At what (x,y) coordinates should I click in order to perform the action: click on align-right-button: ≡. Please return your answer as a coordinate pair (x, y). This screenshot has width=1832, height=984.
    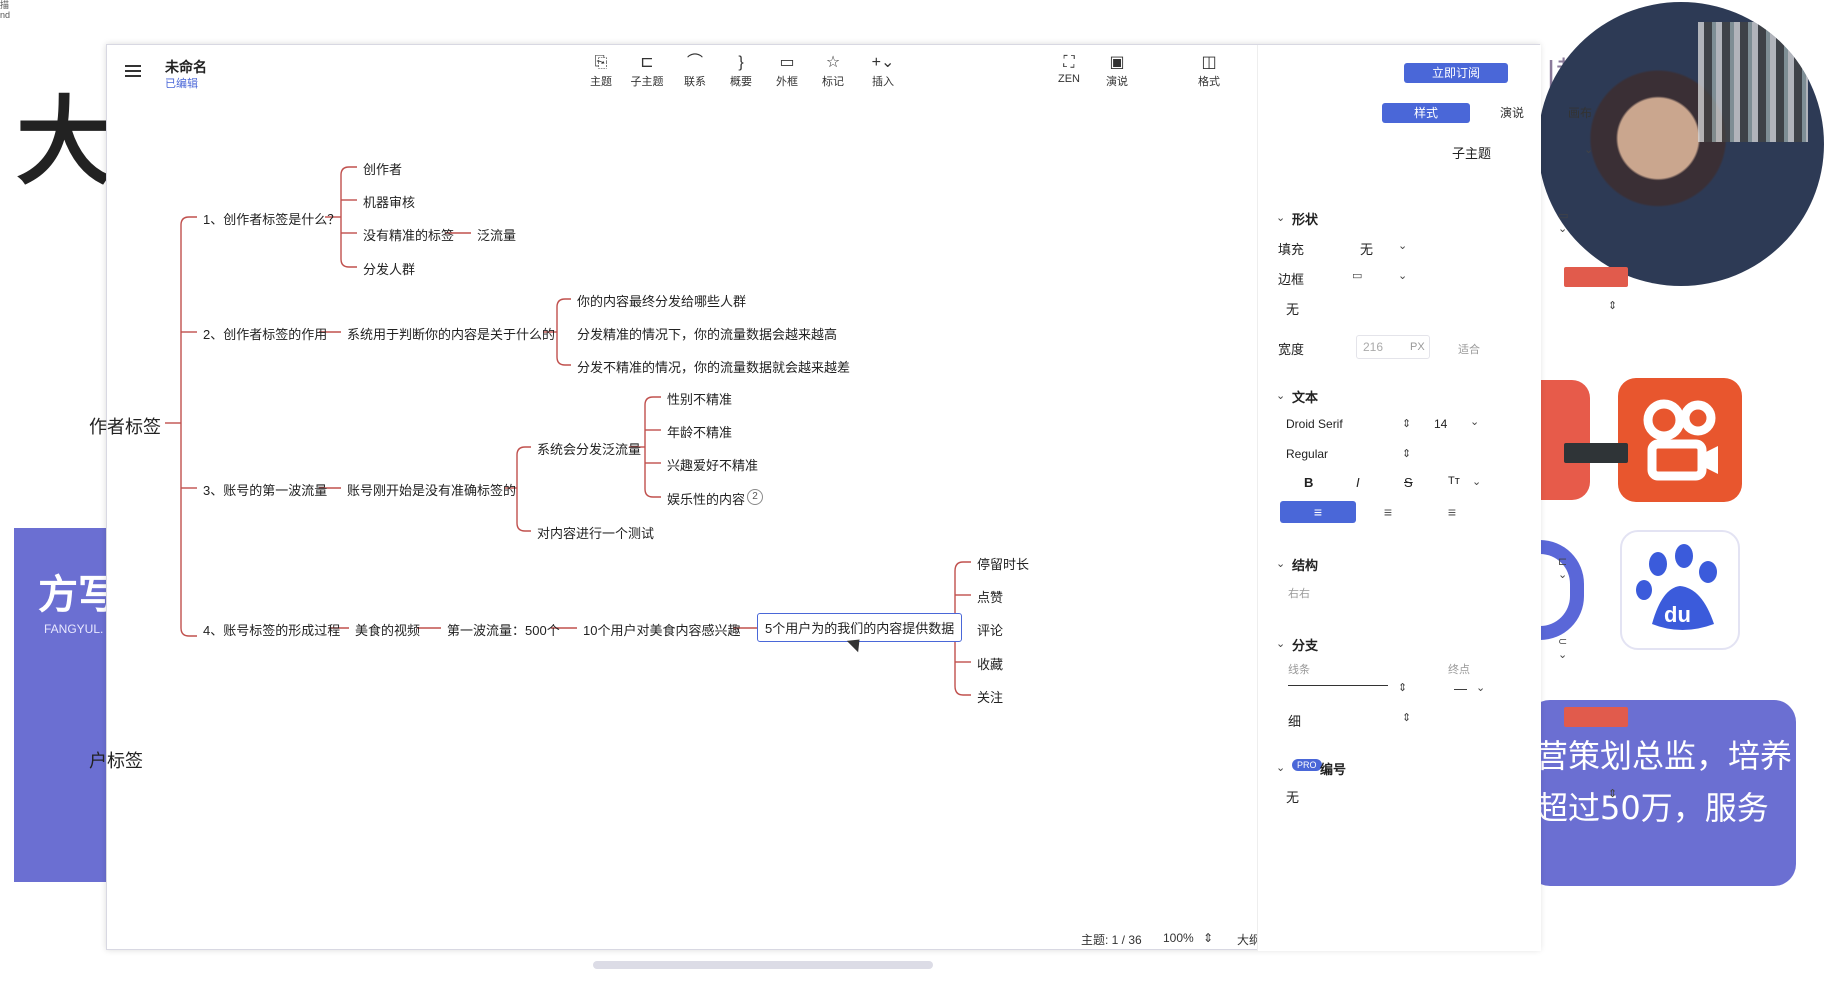
    Looking at the image, I should click on (1452, 512).